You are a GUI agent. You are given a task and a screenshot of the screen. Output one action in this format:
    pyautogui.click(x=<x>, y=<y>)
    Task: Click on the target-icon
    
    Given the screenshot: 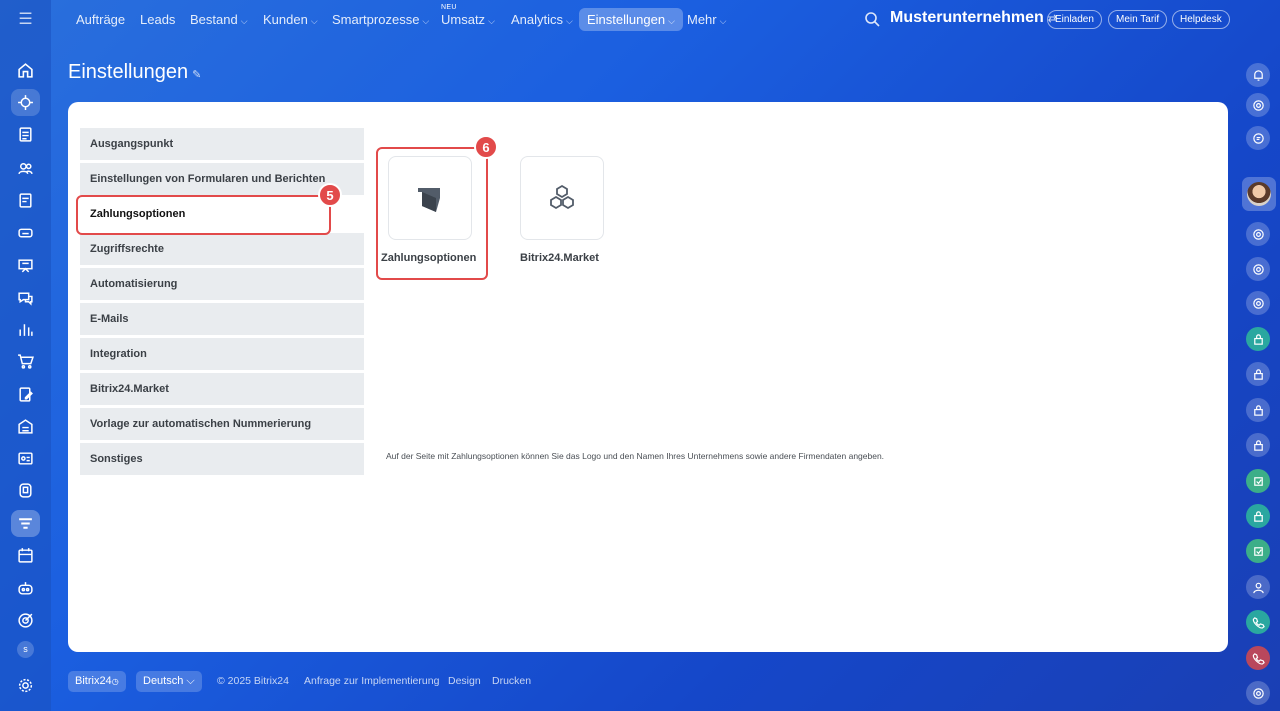 What is the action you would take?
    pyautogui.click(x=25, y=620)
    